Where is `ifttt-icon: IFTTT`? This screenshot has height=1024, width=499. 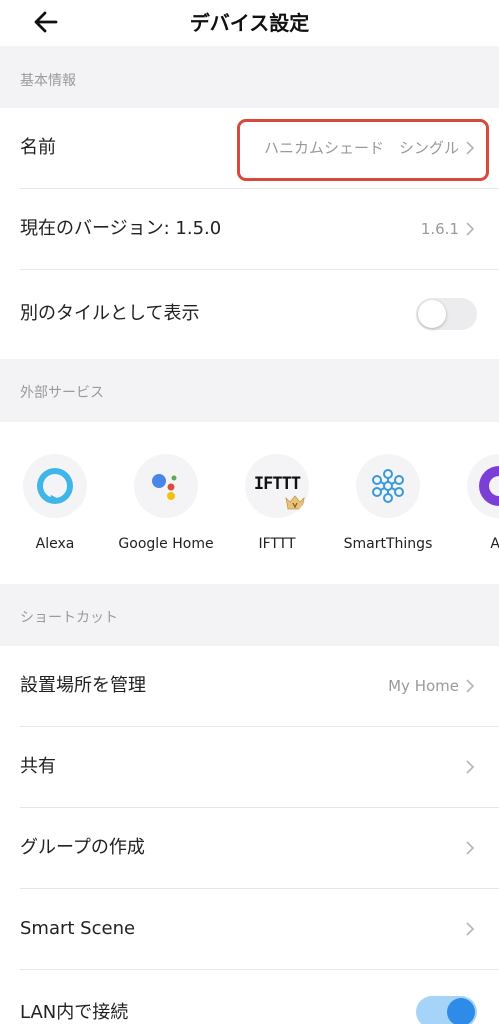
ifttt-icon: IFTTT is located at coordinates (277, 486).